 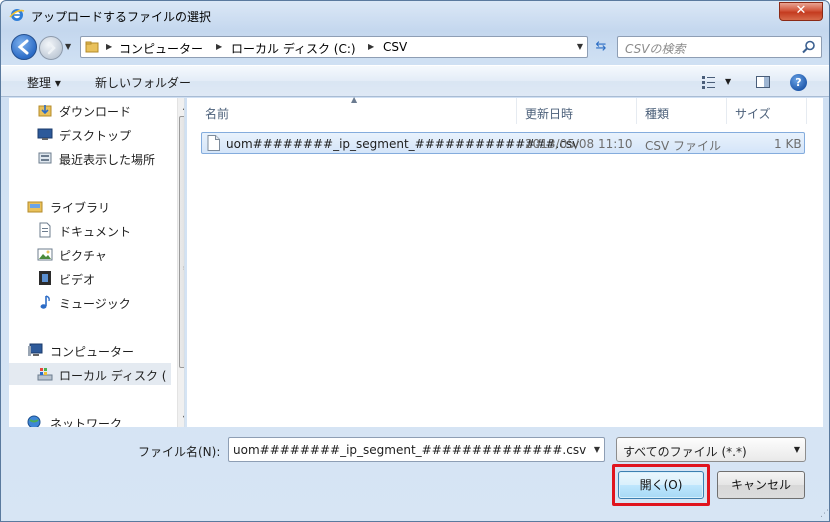 What do you see at coordinates (95, 112) in the screenshot?
I see `sidebar-item-label: ダウンロード` at bounding box center [95, 112].